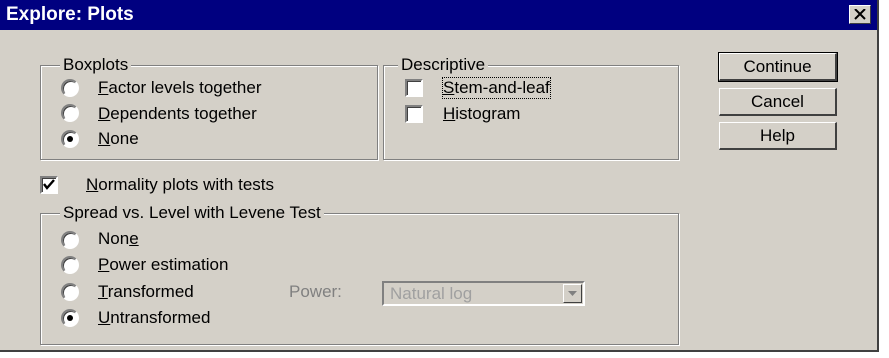 The width and height of the screenshot is (889, 358). Describe the element at coordinates (179, 88) in the screenshot. I see `factor-levels-label: Factor levels together` at that location.